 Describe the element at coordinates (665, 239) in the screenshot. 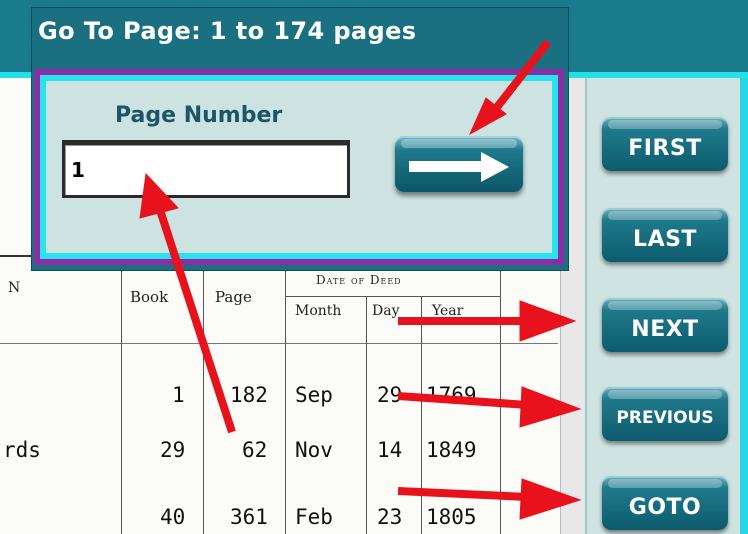

I see `last-button-label: LAST` at that location.